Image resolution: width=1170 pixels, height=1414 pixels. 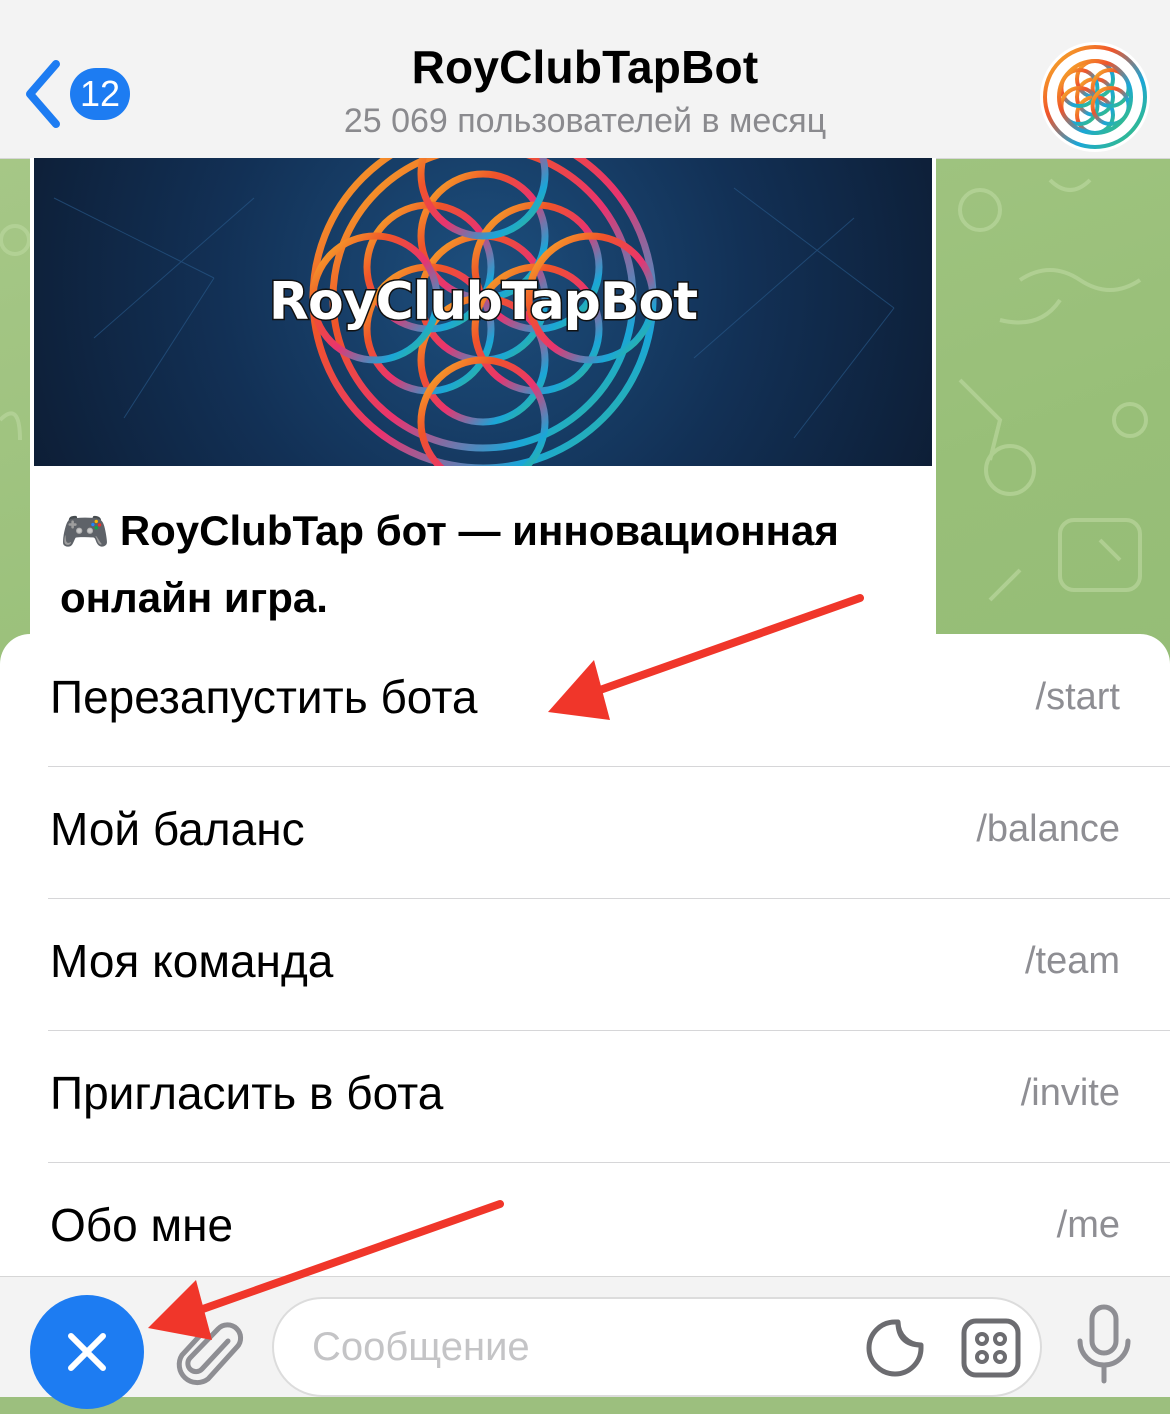 I want to click on command-item-start: Перезапустить бота /start, so click(x=585, y=700).